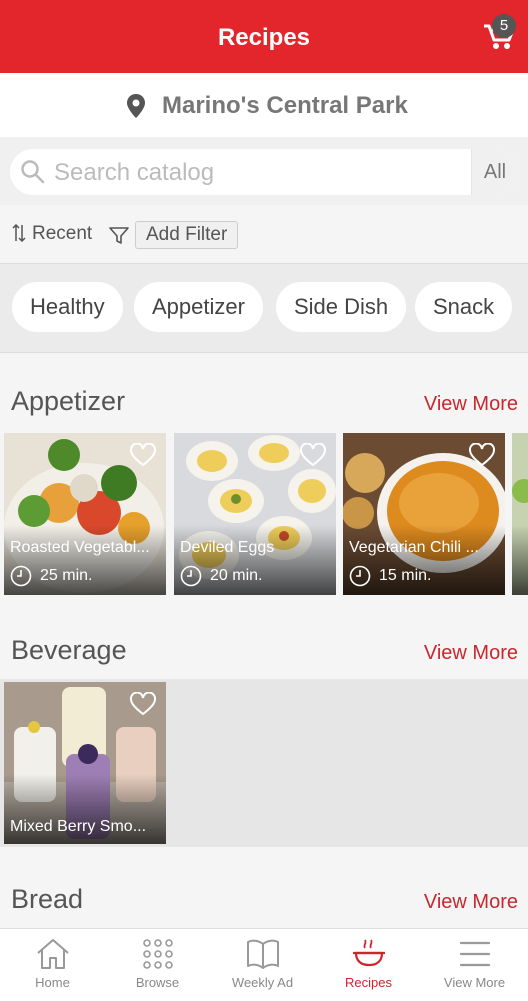  Describe the element at coordinates (471, 404) in the screenshot. I see `view-more-appetizer: View More` at that location.